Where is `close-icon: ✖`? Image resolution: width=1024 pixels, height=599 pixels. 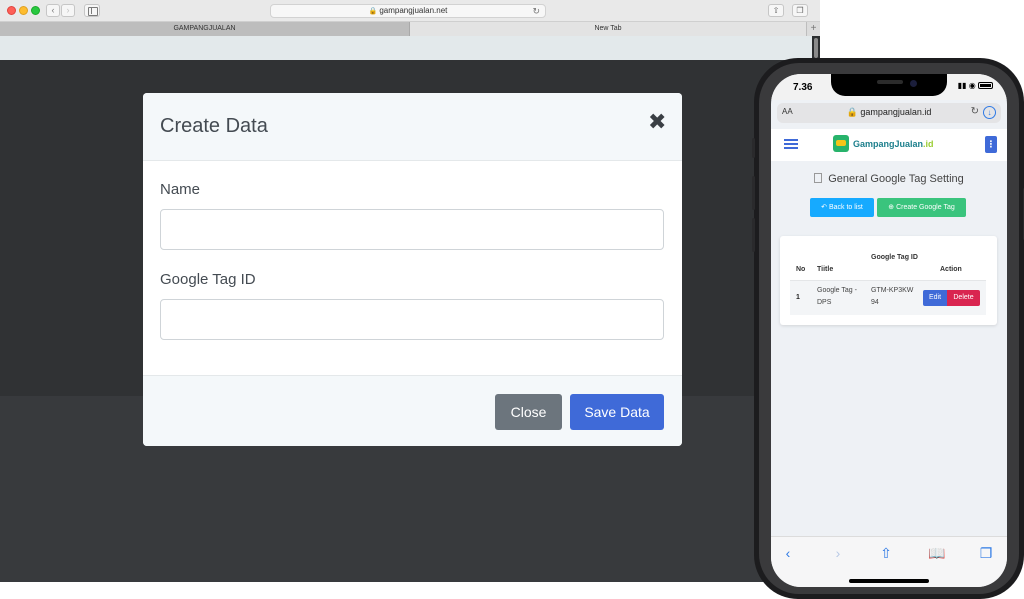 close-icon: ✖ is located at coordinates (657, 122).